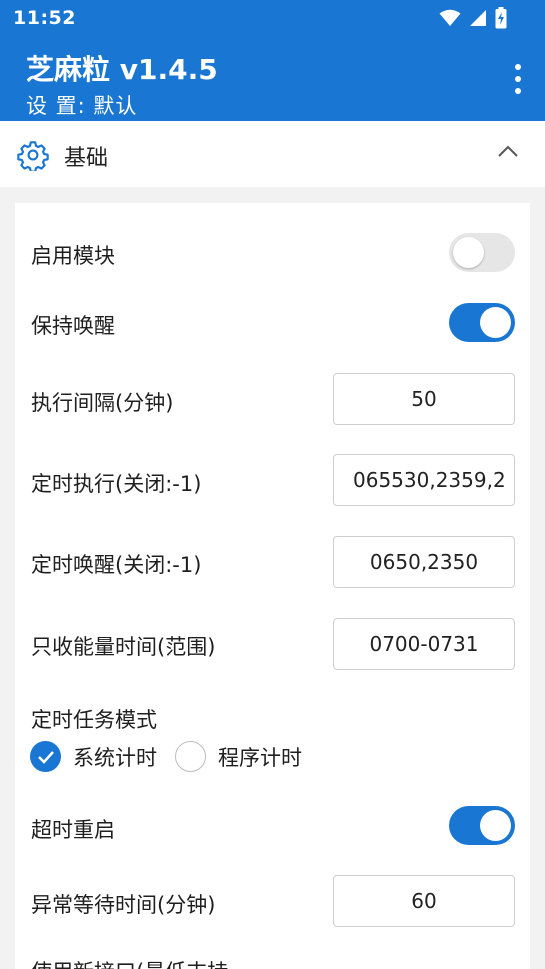 Image resolution: width=545 pixels, height=969 pixels. Describe the element at coordinates (82, 106) in the screenshot. I see `app-subtitle: 设 置: 默认` at that location.